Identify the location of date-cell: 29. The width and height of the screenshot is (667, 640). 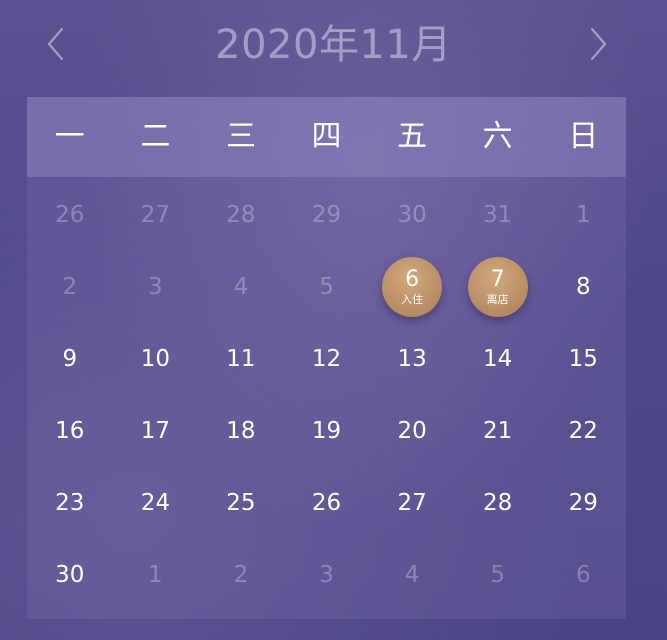
(583, 503).